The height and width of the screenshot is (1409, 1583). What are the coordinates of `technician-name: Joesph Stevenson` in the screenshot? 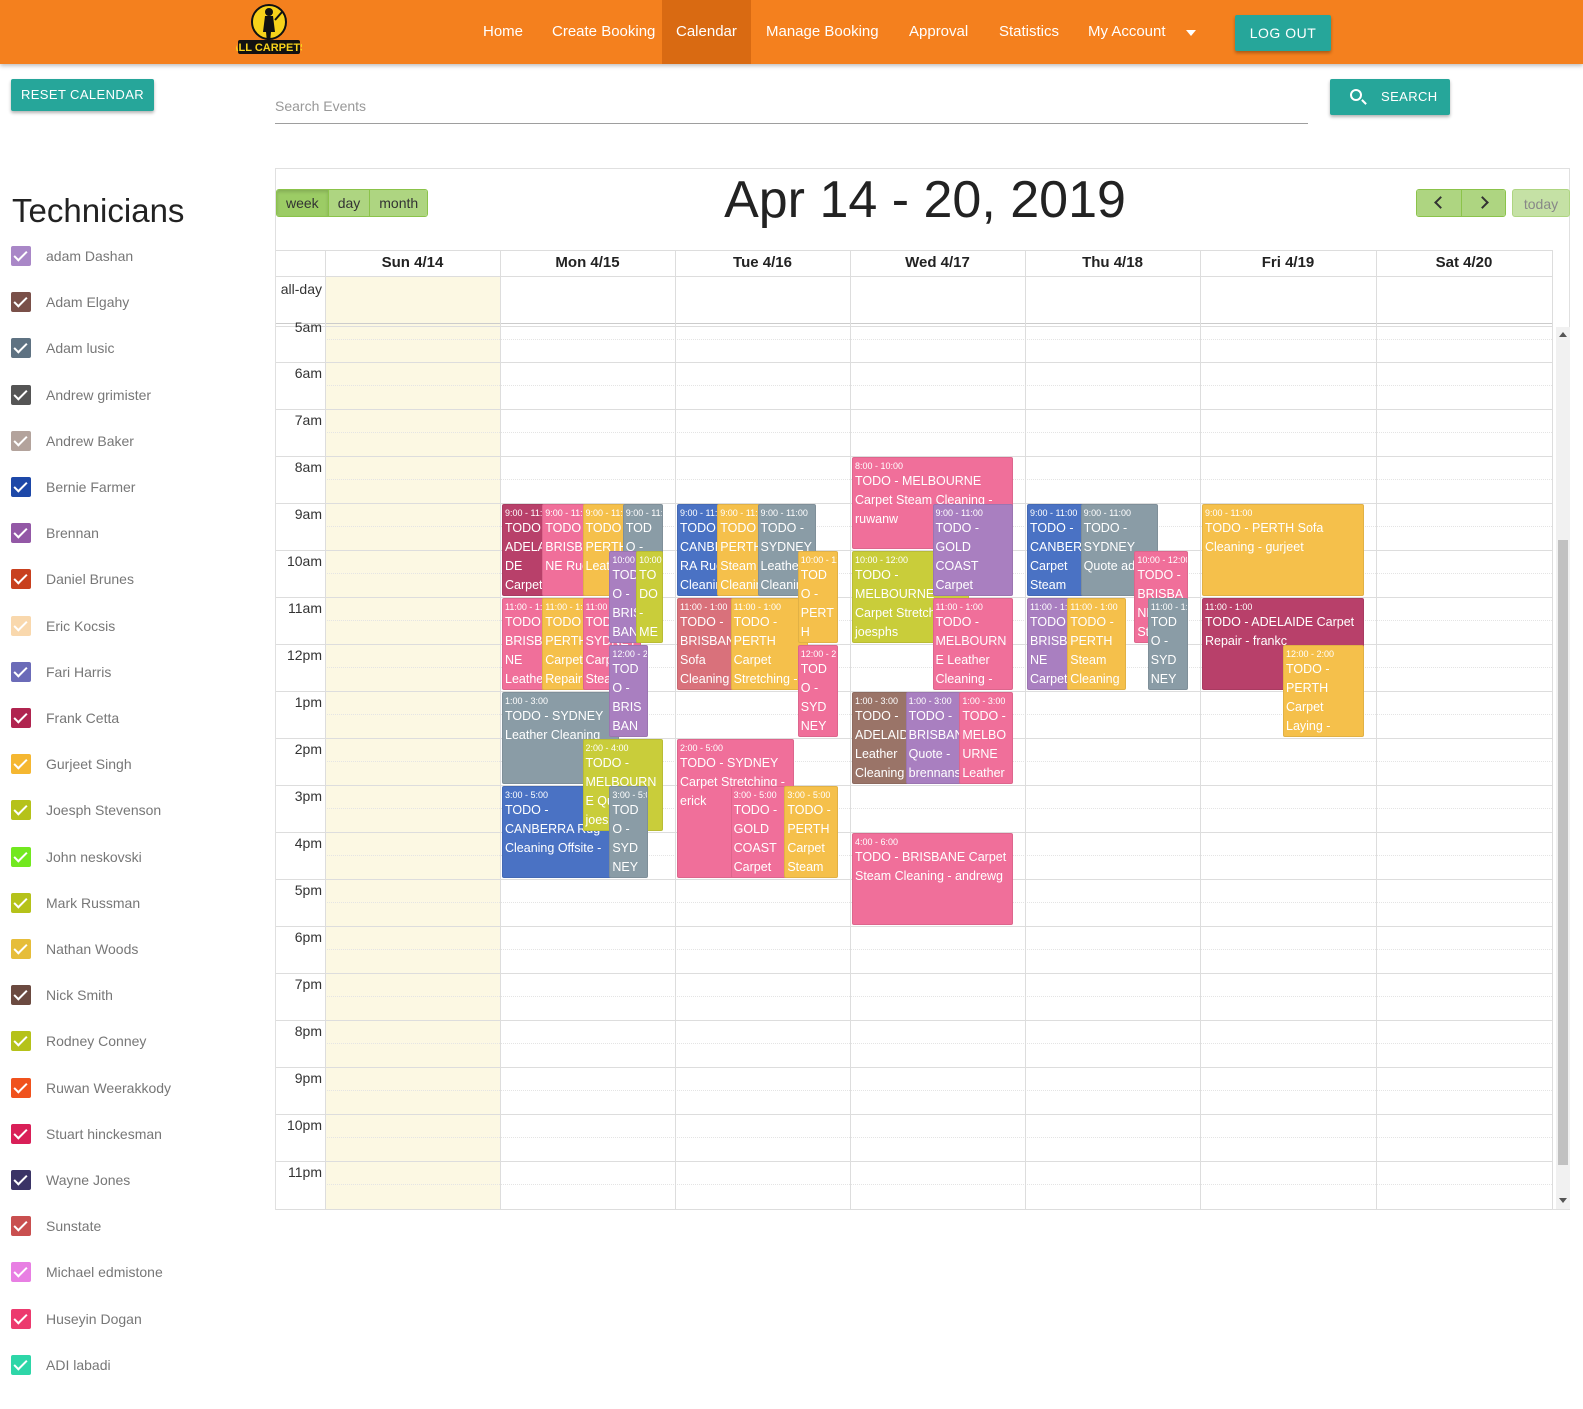 It's located at (104, 810).